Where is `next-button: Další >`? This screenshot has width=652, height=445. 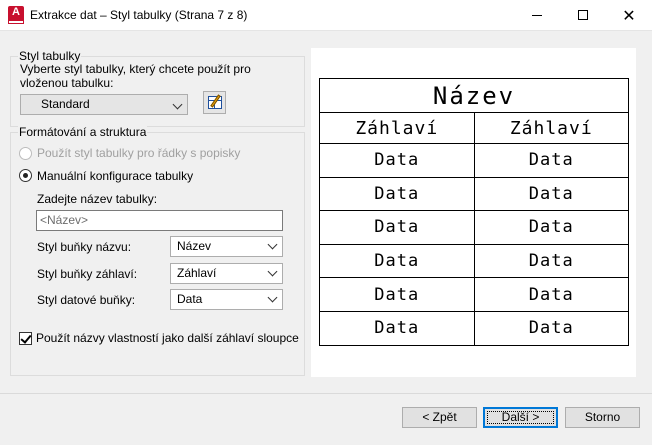 next-button: Další > is located at coordinates (520, 417).